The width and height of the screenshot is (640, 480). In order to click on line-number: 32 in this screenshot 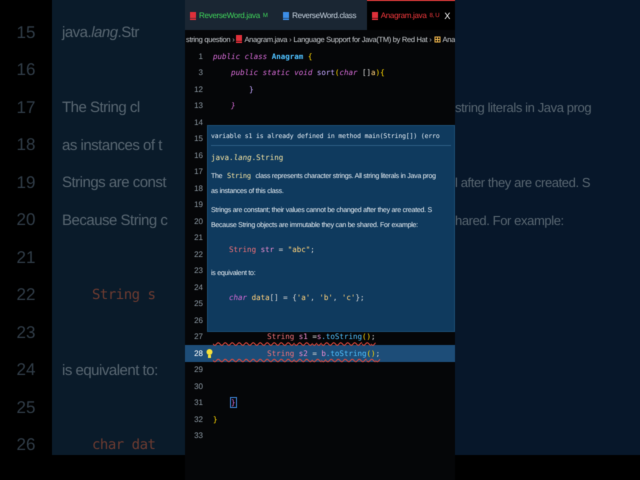, I will do `click(198, 419)`.